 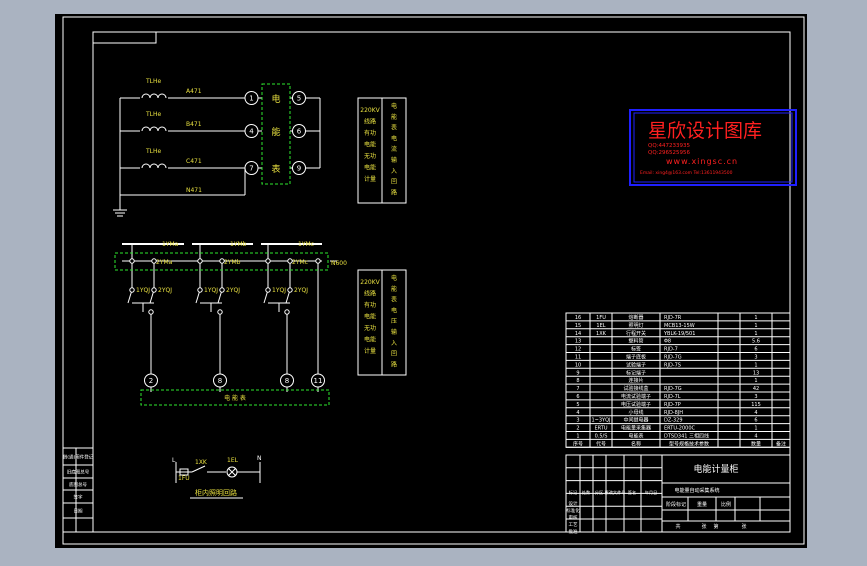 I want to click on bom-name: 行程开关, so click(x=636, y=333).